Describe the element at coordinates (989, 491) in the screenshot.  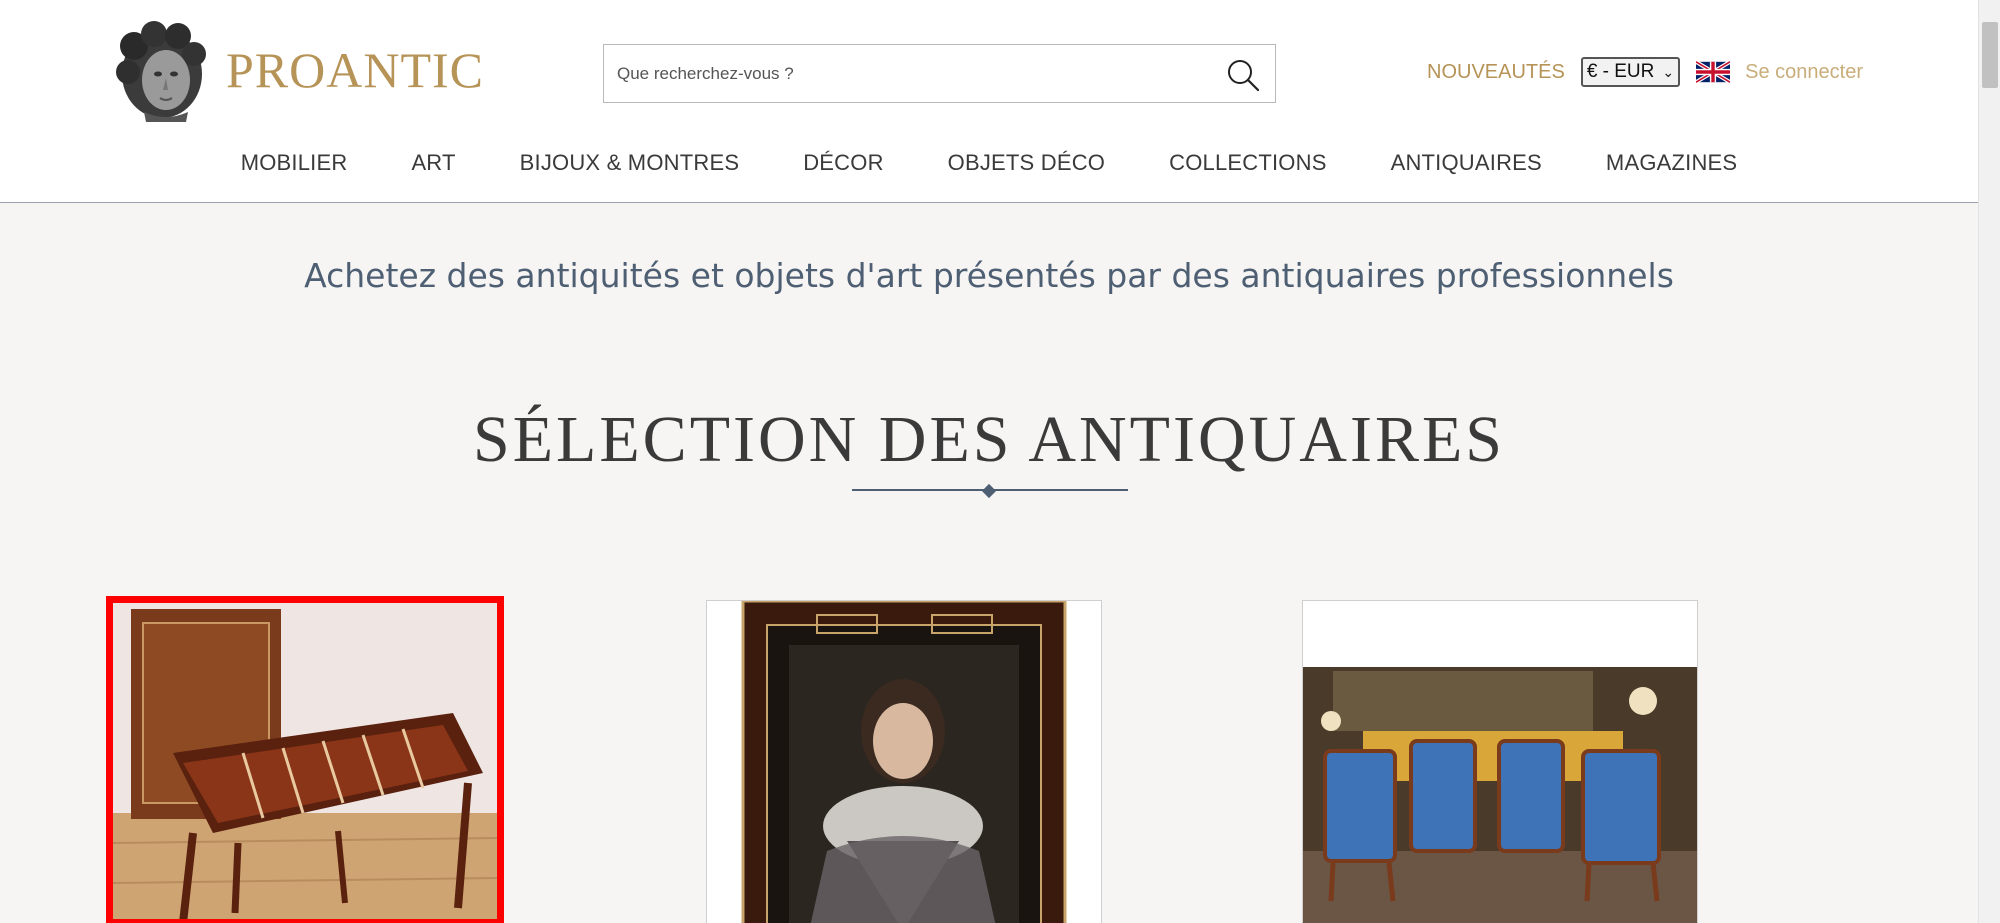
I see `divider-diamond-icon` at that location.